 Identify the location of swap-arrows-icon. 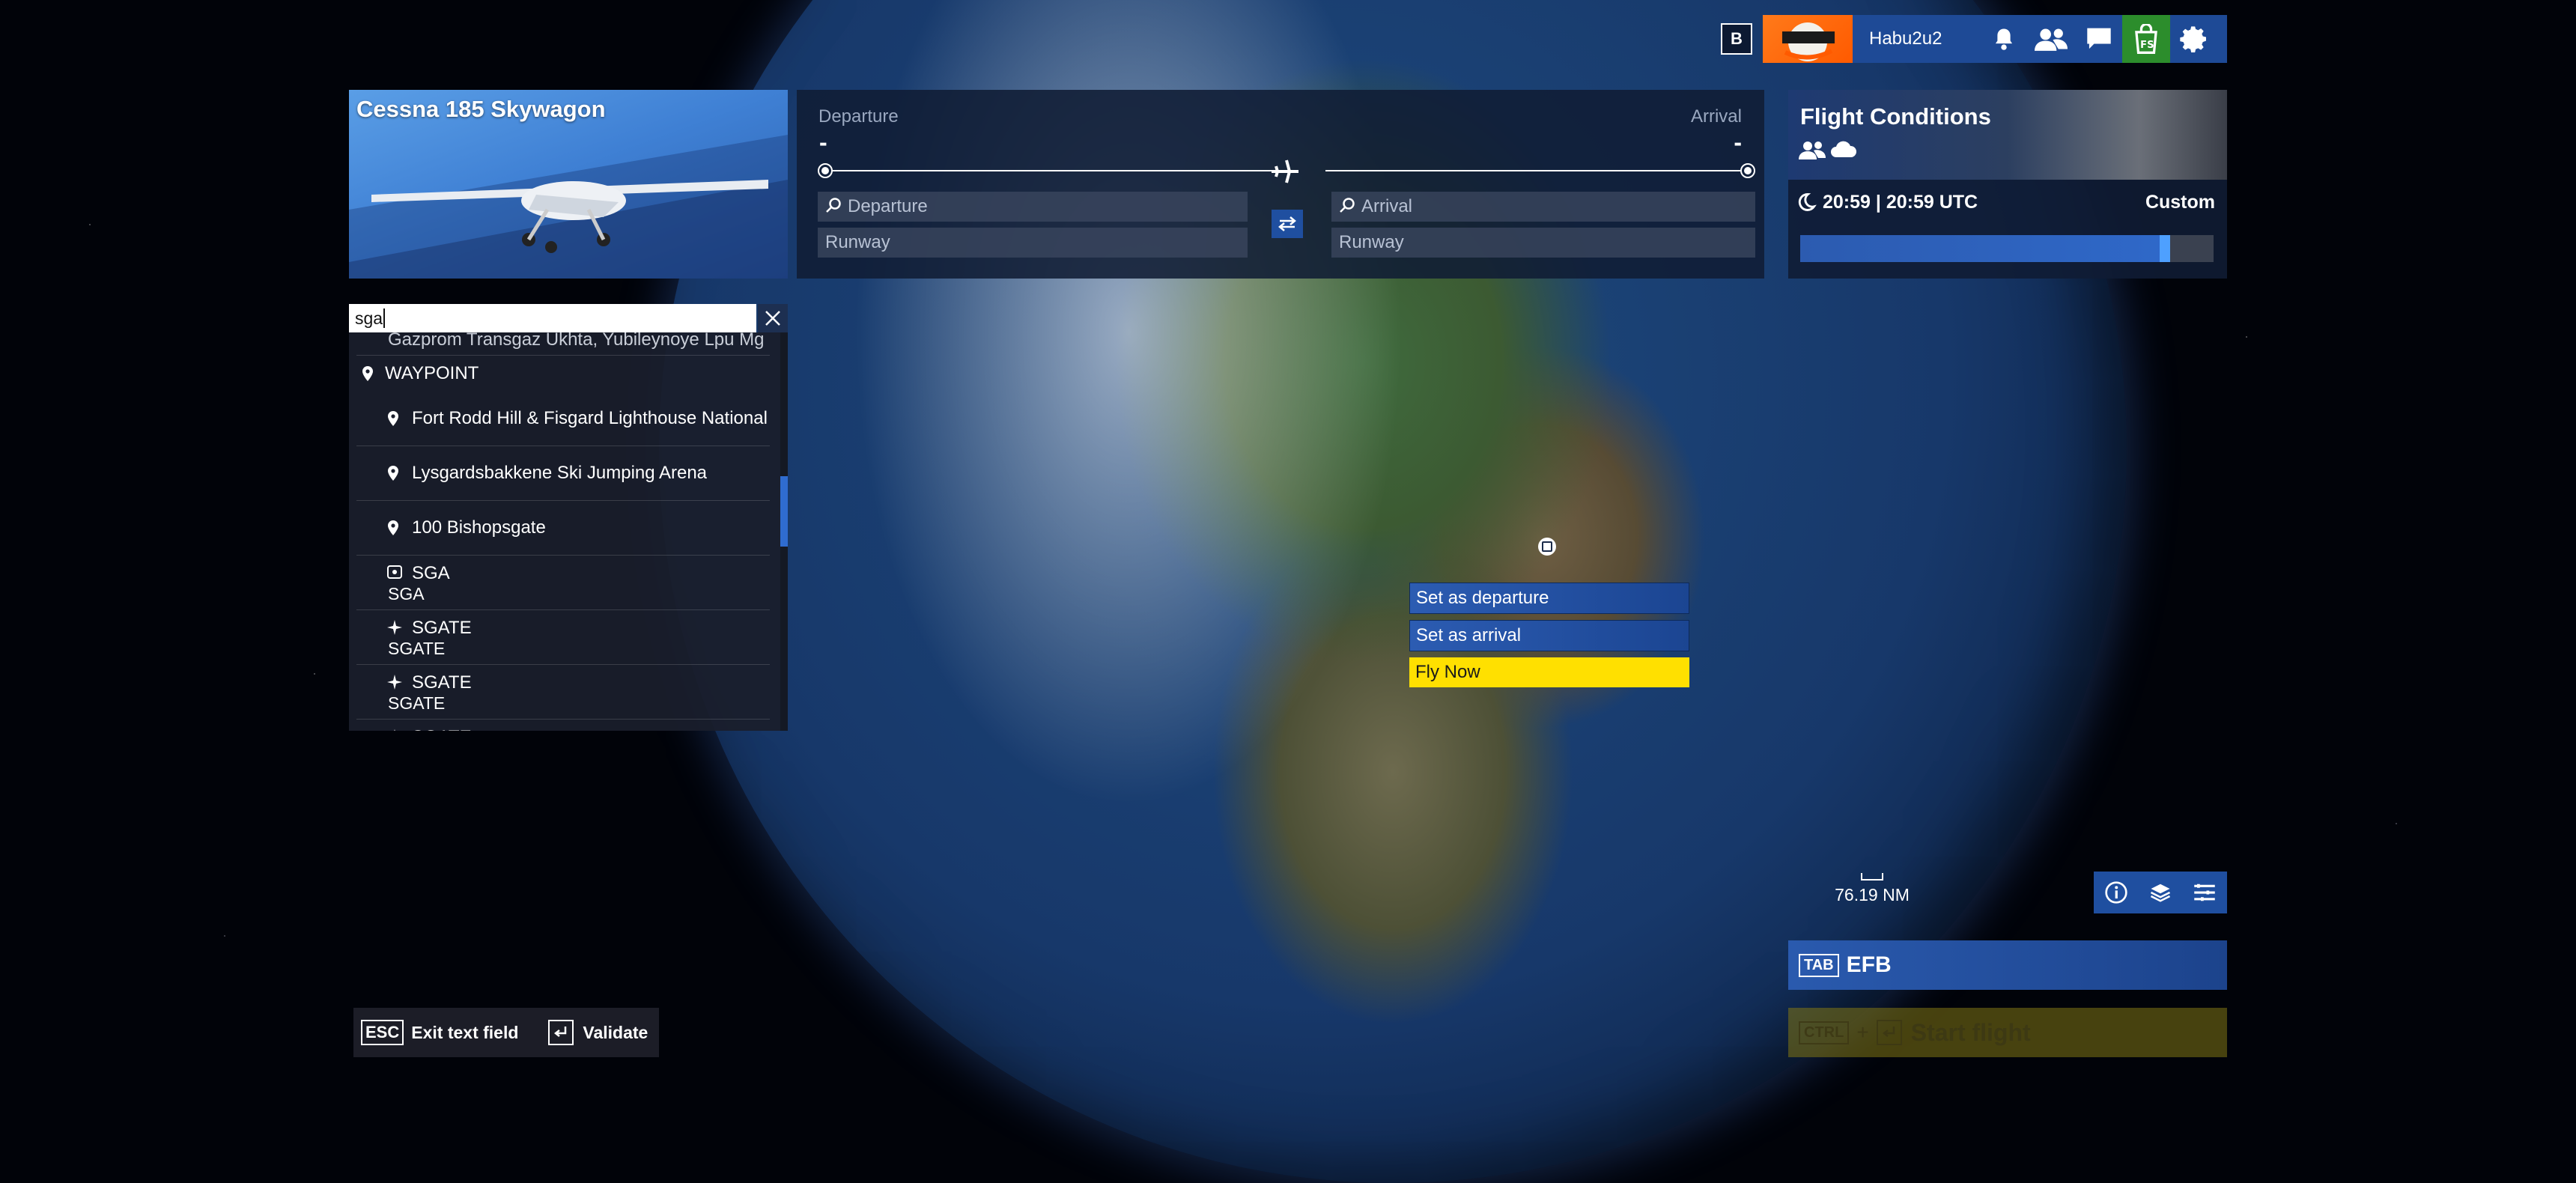
(1287, 223).